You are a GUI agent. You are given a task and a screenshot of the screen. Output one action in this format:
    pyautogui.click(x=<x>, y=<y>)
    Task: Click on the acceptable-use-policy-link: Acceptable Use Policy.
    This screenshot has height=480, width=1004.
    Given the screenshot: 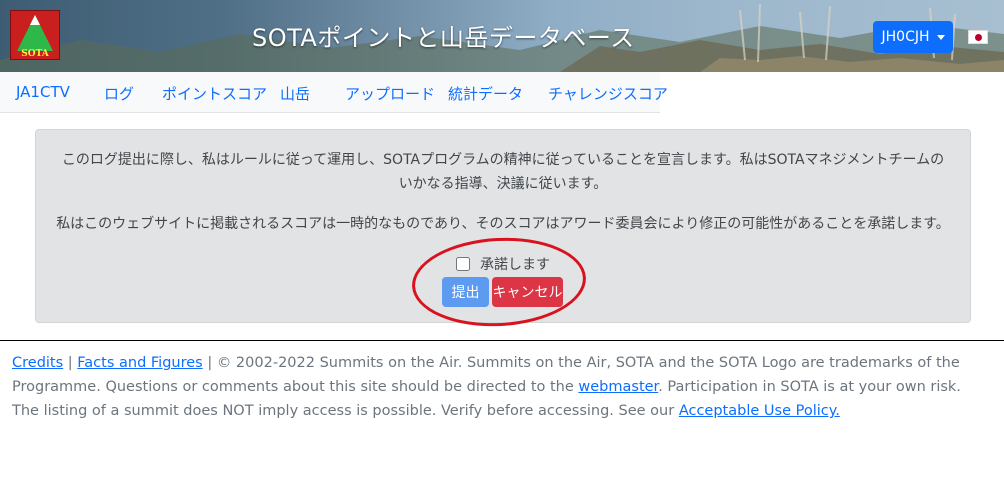 What is the action you would take?
    pyautogui.click(x=759, y=411)
    